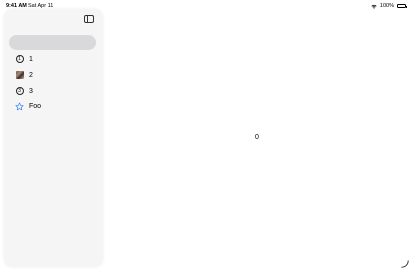 The image size is (412, 271). What do you see at coordinates (402, 6) in the screenshot?
I see `battery-icon` at bounding box center [402, 6].